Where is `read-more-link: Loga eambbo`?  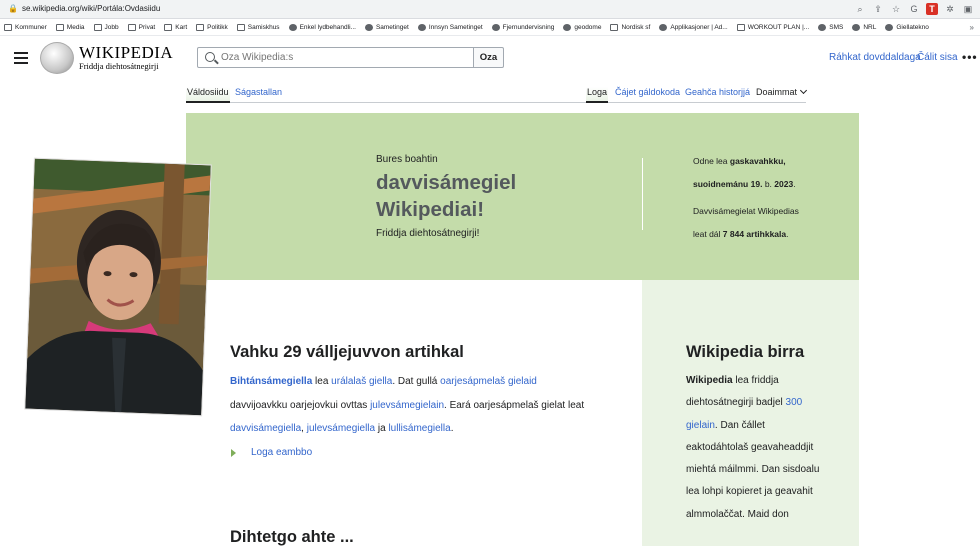
read-more-link: Loga eambbo is located at coordinates (281, 452).